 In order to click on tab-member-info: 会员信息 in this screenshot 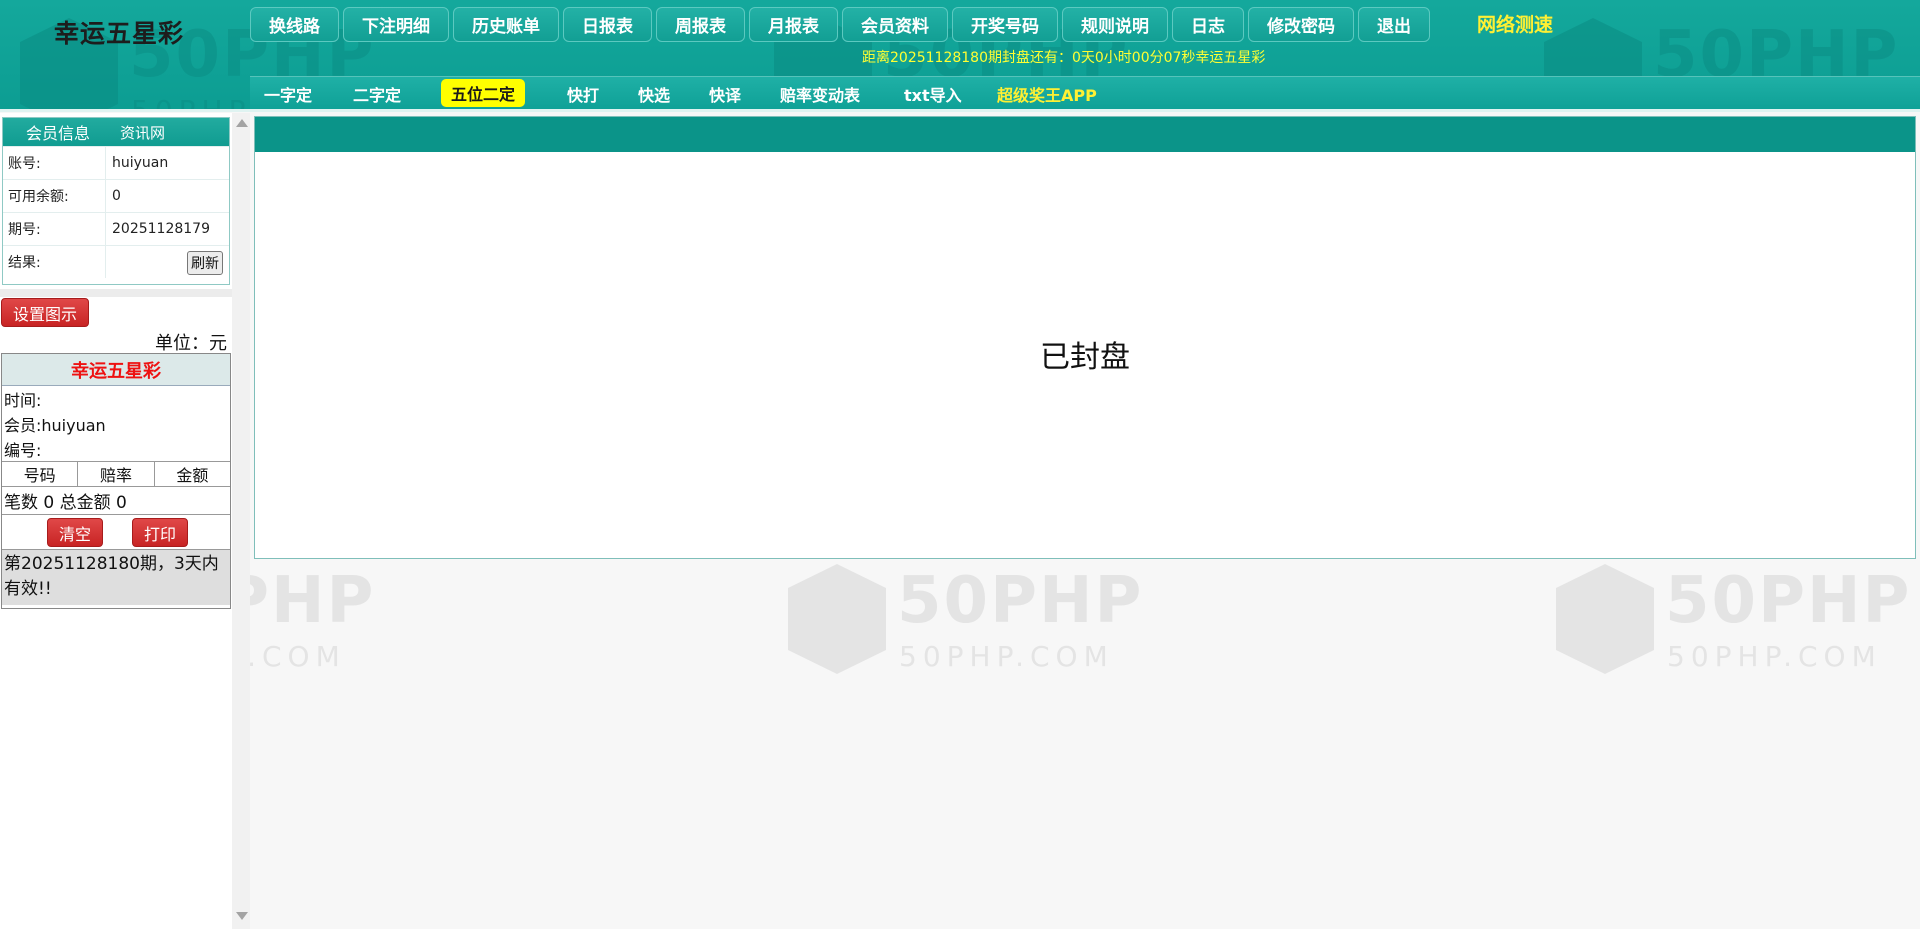, I will do `click(58, 132)`.